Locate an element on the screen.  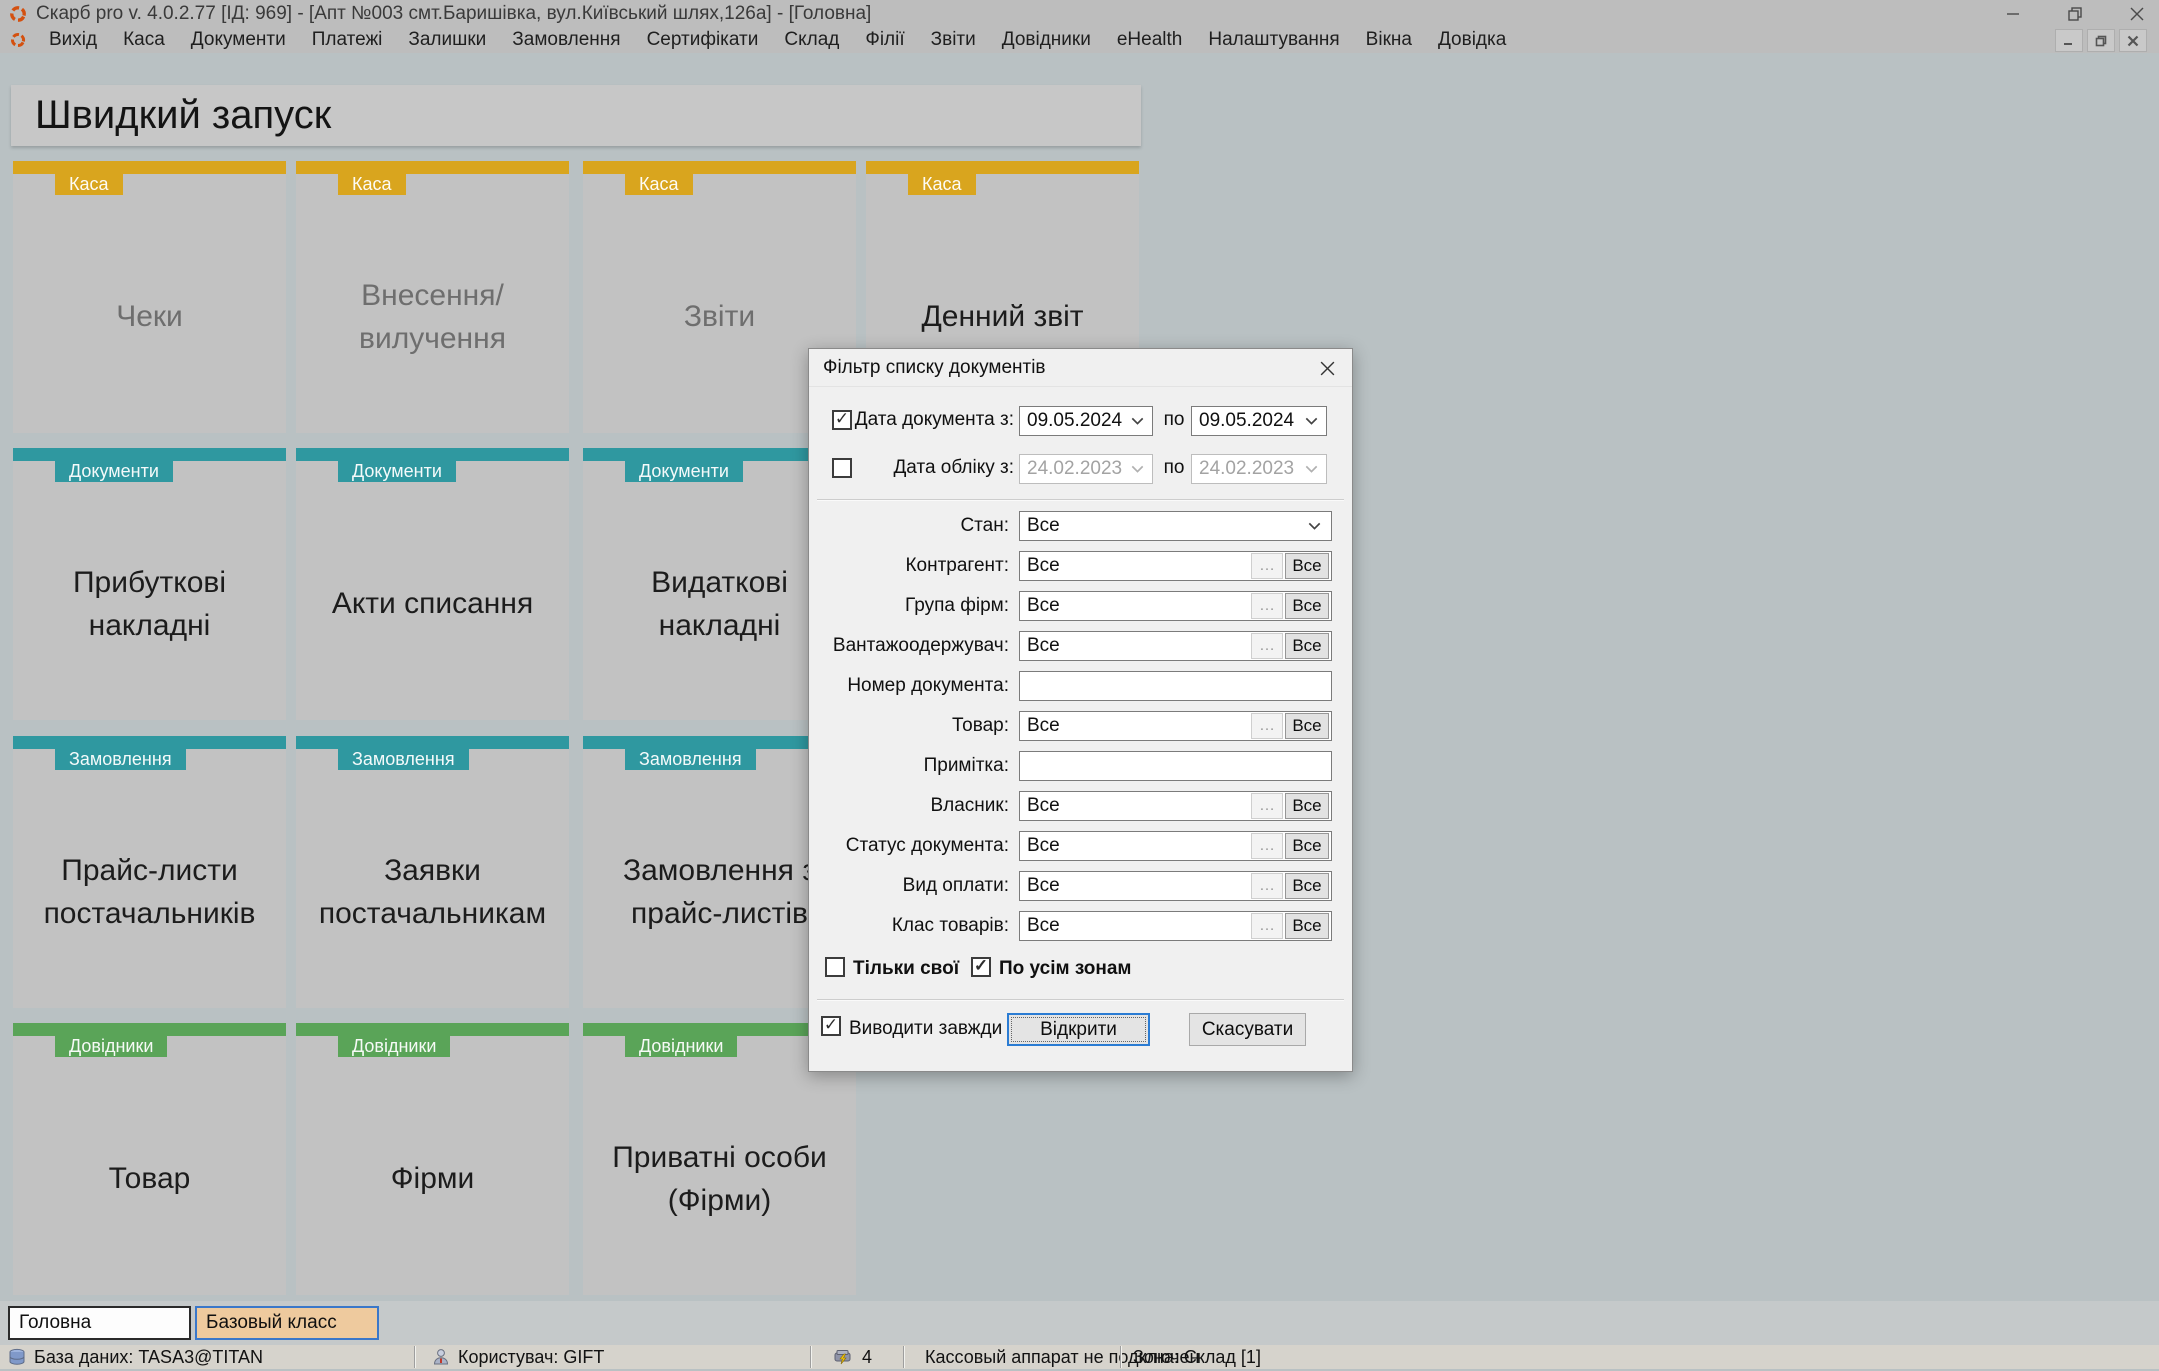
dialog-separator is located at coordinates (1080, 1000).